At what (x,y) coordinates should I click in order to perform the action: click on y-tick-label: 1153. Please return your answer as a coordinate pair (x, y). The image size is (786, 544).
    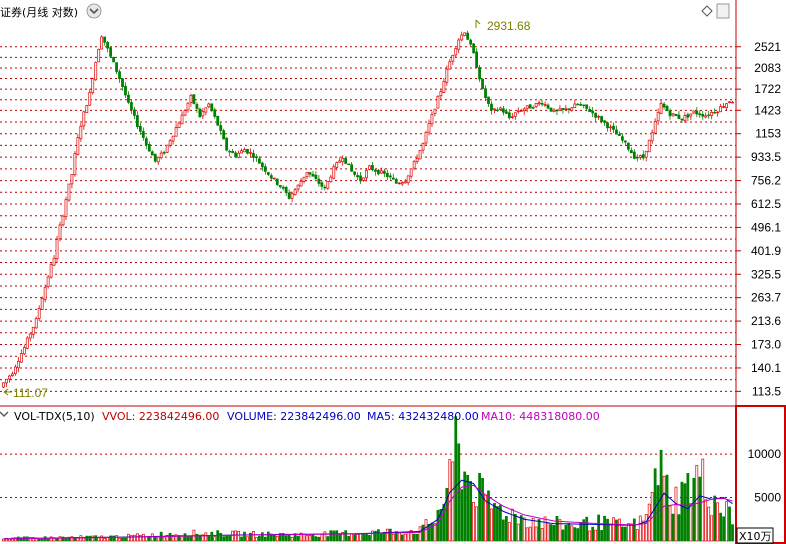
    Looking at the image, I should click on (768, 134).